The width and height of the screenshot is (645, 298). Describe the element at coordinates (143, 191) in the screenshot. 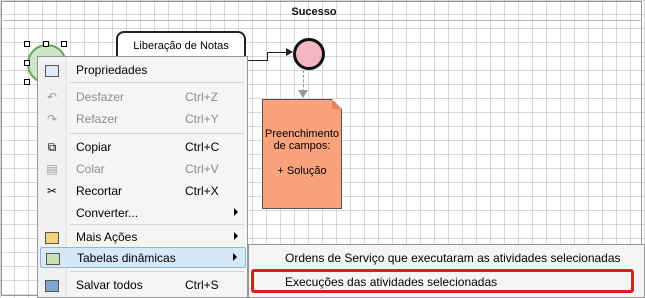

I see `menu-item-recortar: ✂ Recortar Ctrl+X` at that location.